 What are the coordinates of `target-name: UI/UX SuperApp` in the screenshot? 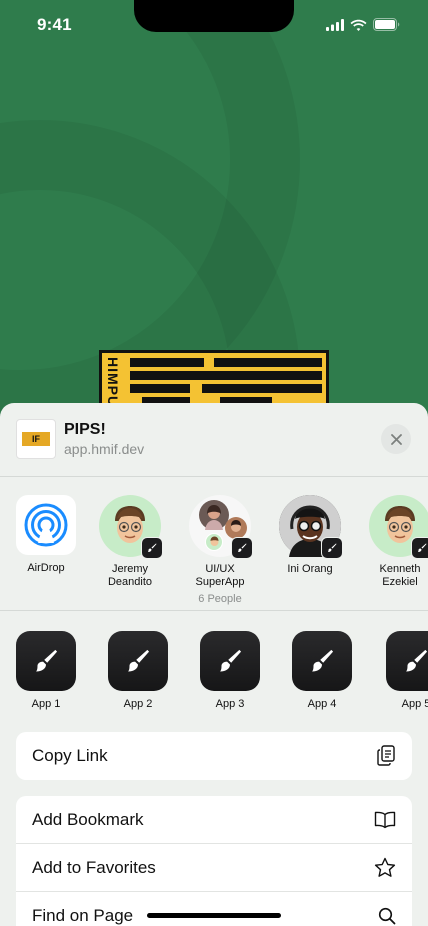 It's located at (220, 575).